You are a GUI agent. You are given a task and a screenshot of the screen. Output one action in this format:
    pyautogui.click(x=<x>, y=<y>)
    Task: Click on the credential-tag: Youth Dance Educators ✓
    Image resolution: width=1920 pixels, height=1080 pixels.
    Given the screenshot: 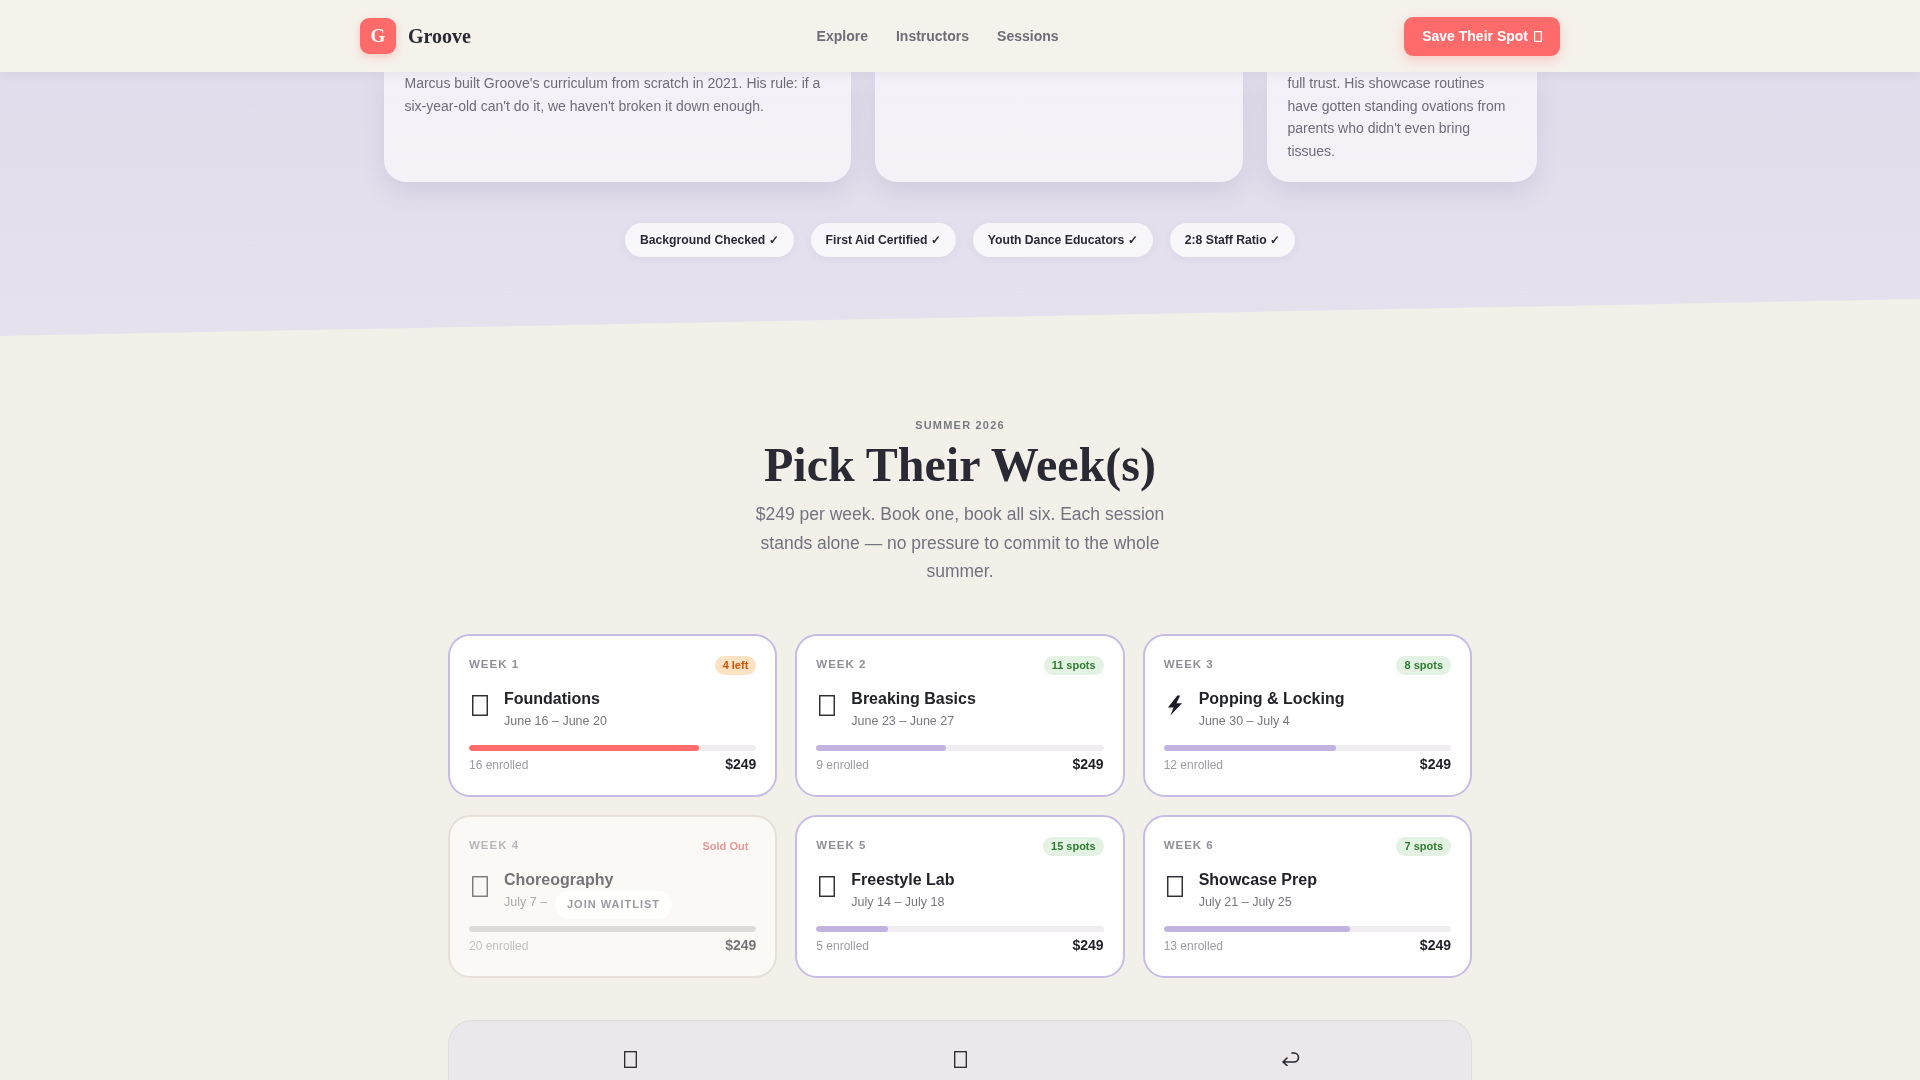 What is the action you would take?
    pyautogui.click(x=1062, y=240)
    